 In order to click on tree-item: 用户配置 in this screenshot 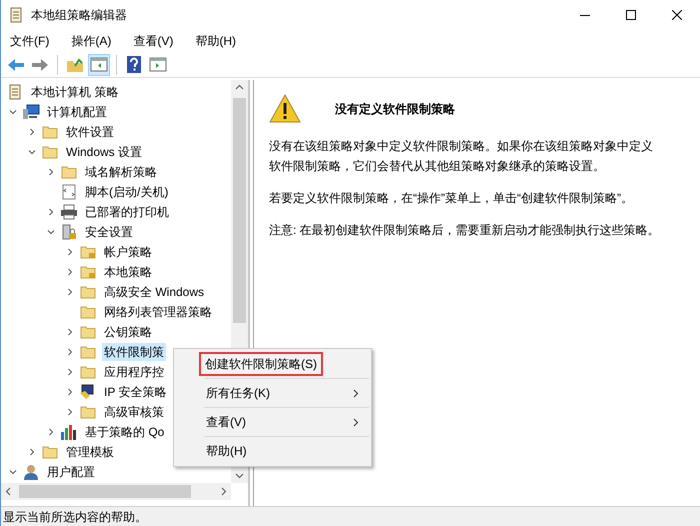, I will do `click(71, 472)`.